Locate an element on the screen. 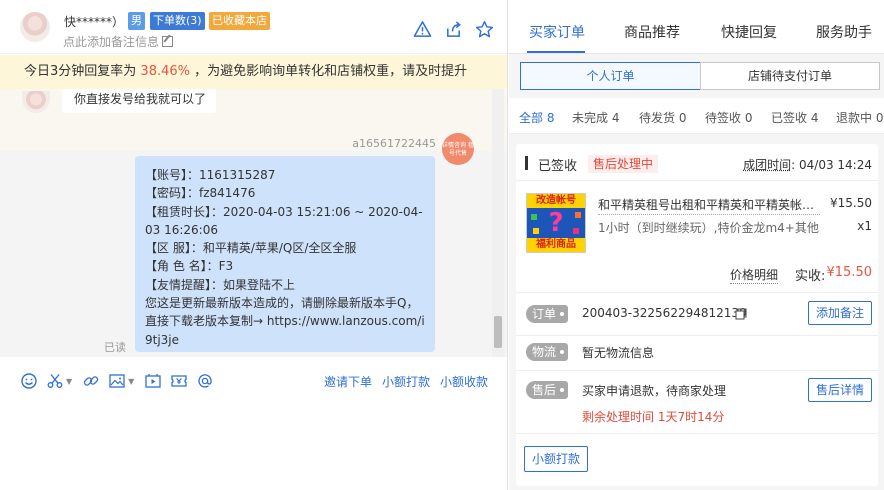 The height and width of the screenshot is (490, 884). order-filter: 全部 8 未完成 4 待发货 0 待签收 0 已签收 4 退款中 0 is located at coordinates (696, 116).